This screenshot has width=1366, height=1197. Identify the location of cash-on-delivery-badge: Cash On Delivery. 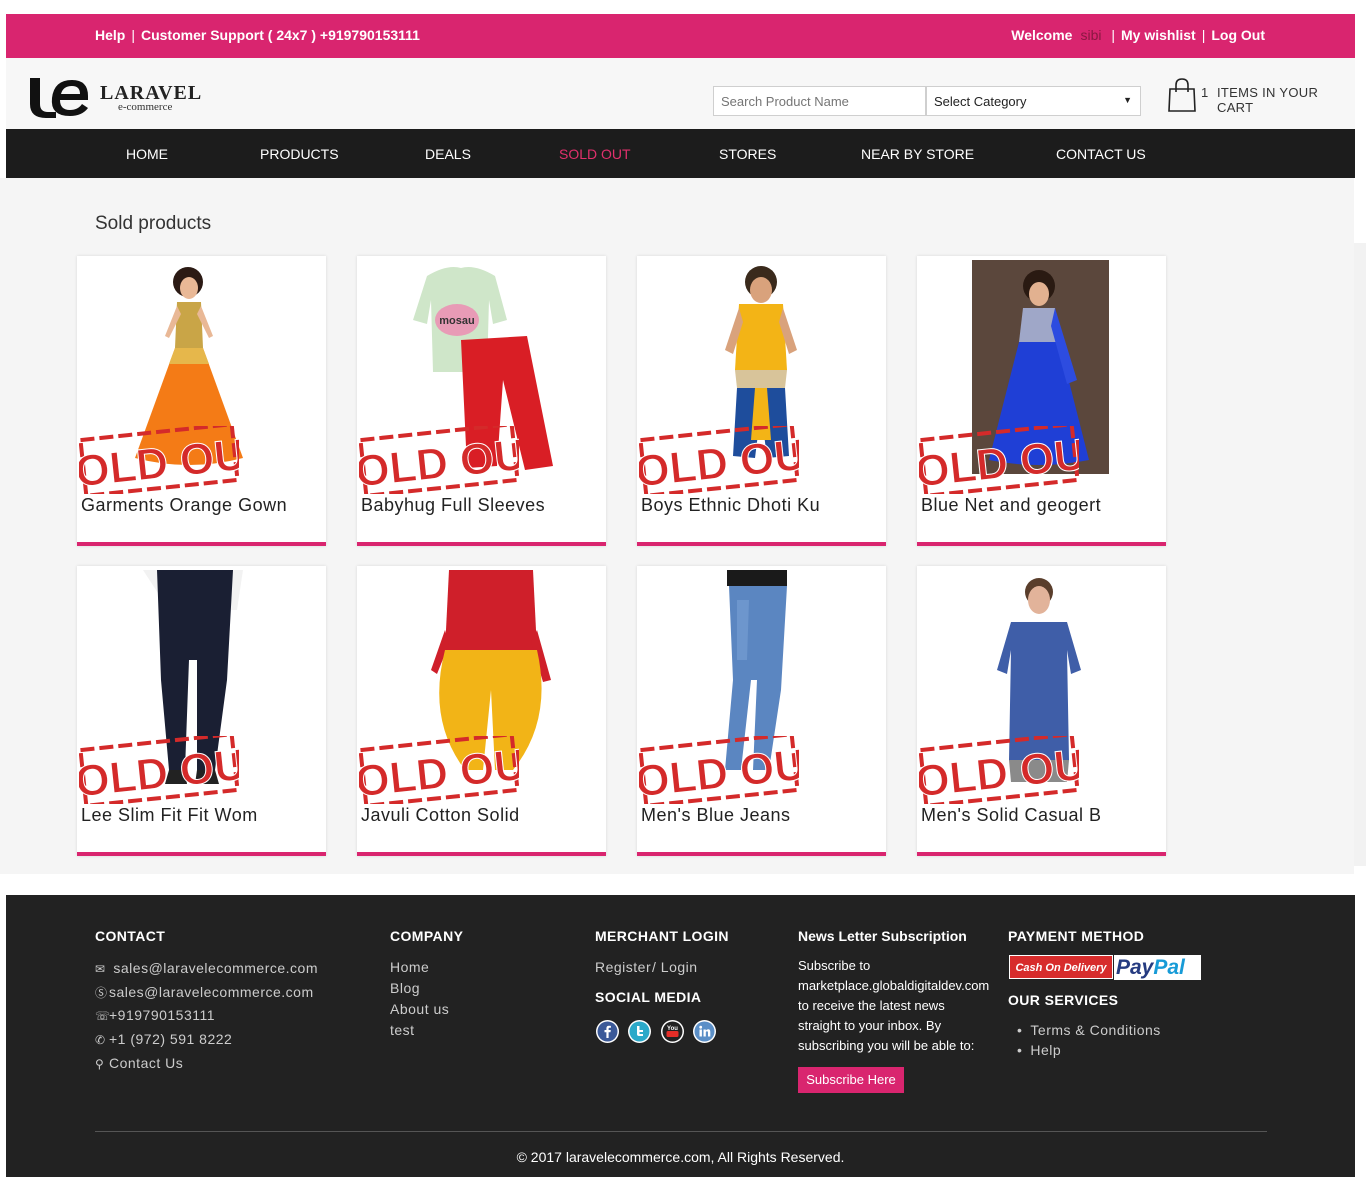
(1061, 967).